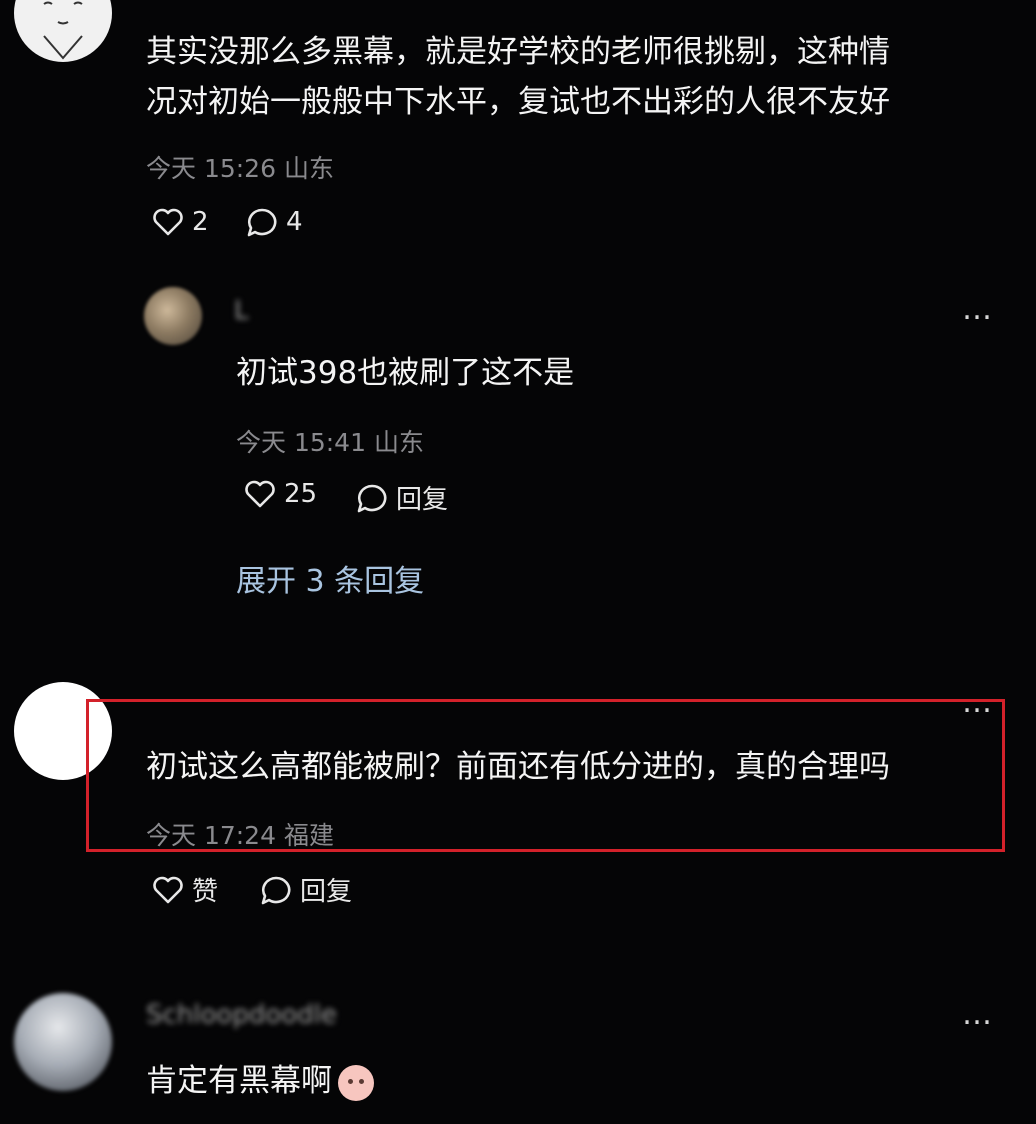 Image resolution: width=1036 pixels, height=1124 pixels. I want to click on comment-meta: 今天 17:24 福建, so click(240, 835).